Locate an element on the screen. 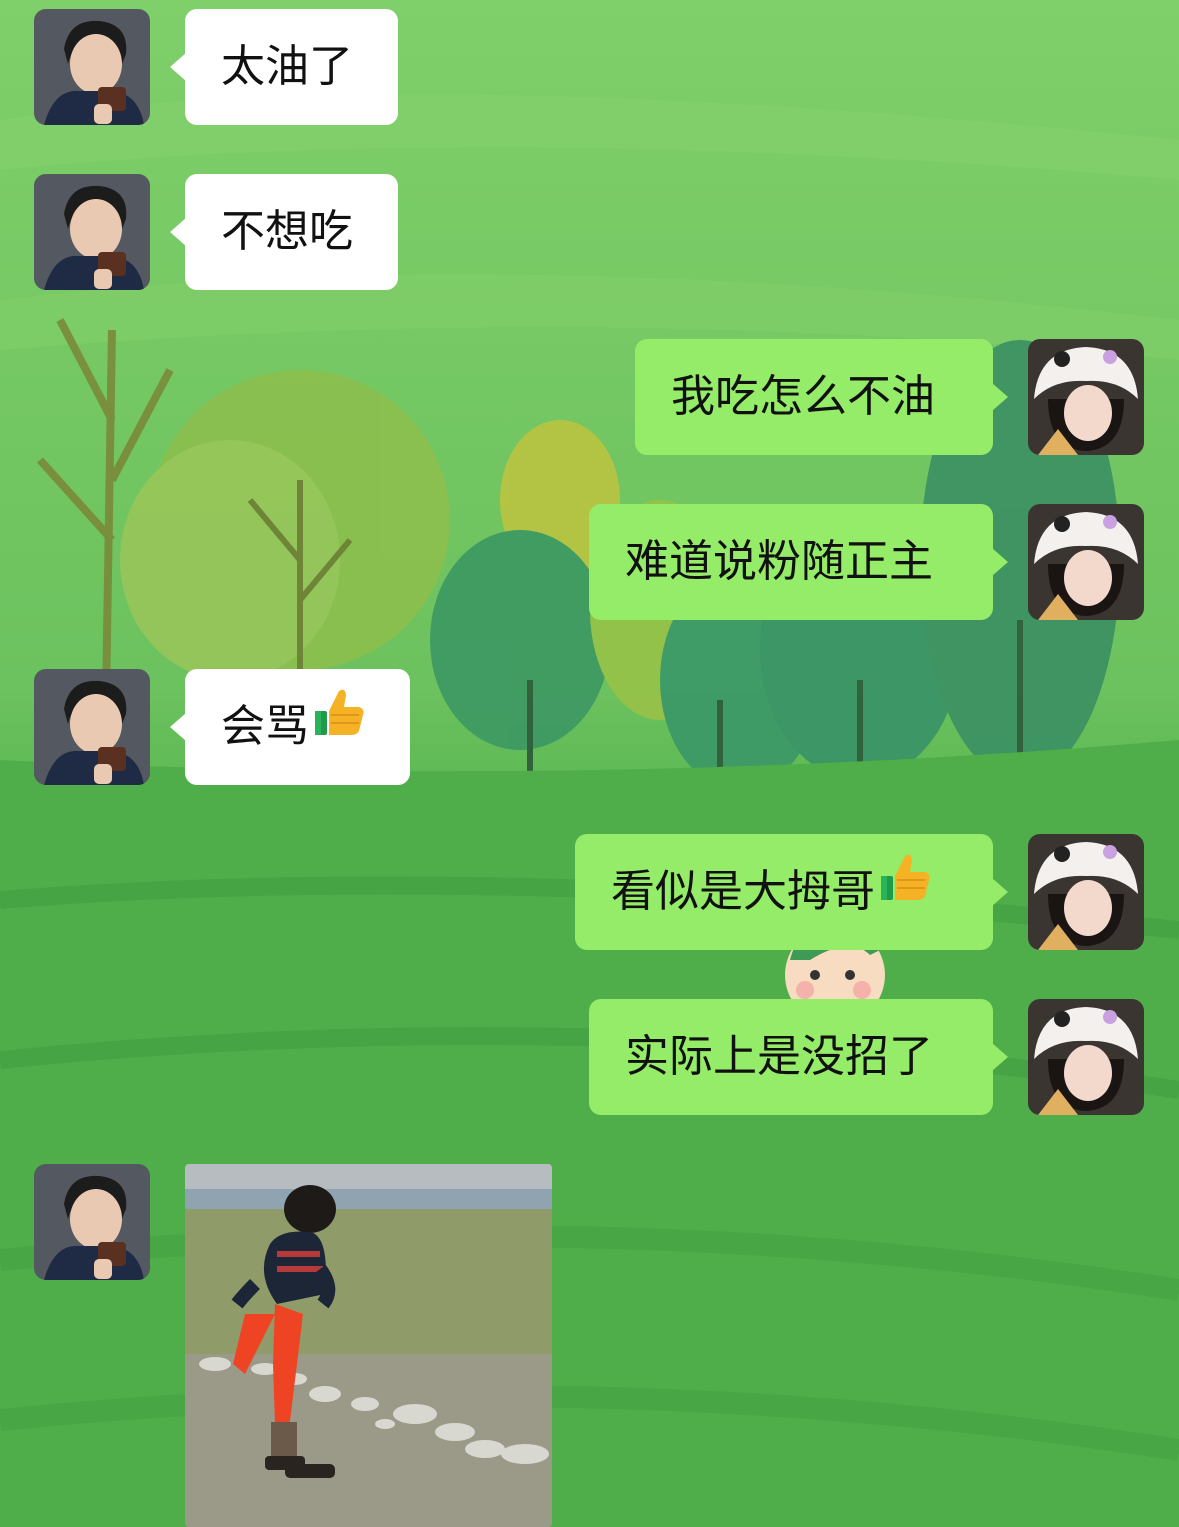 Image resolution: width=1179 pixels, height=1527 pixels. message-bubble-sent: 我吃怎么不油 is located at coordinates (821, 397).